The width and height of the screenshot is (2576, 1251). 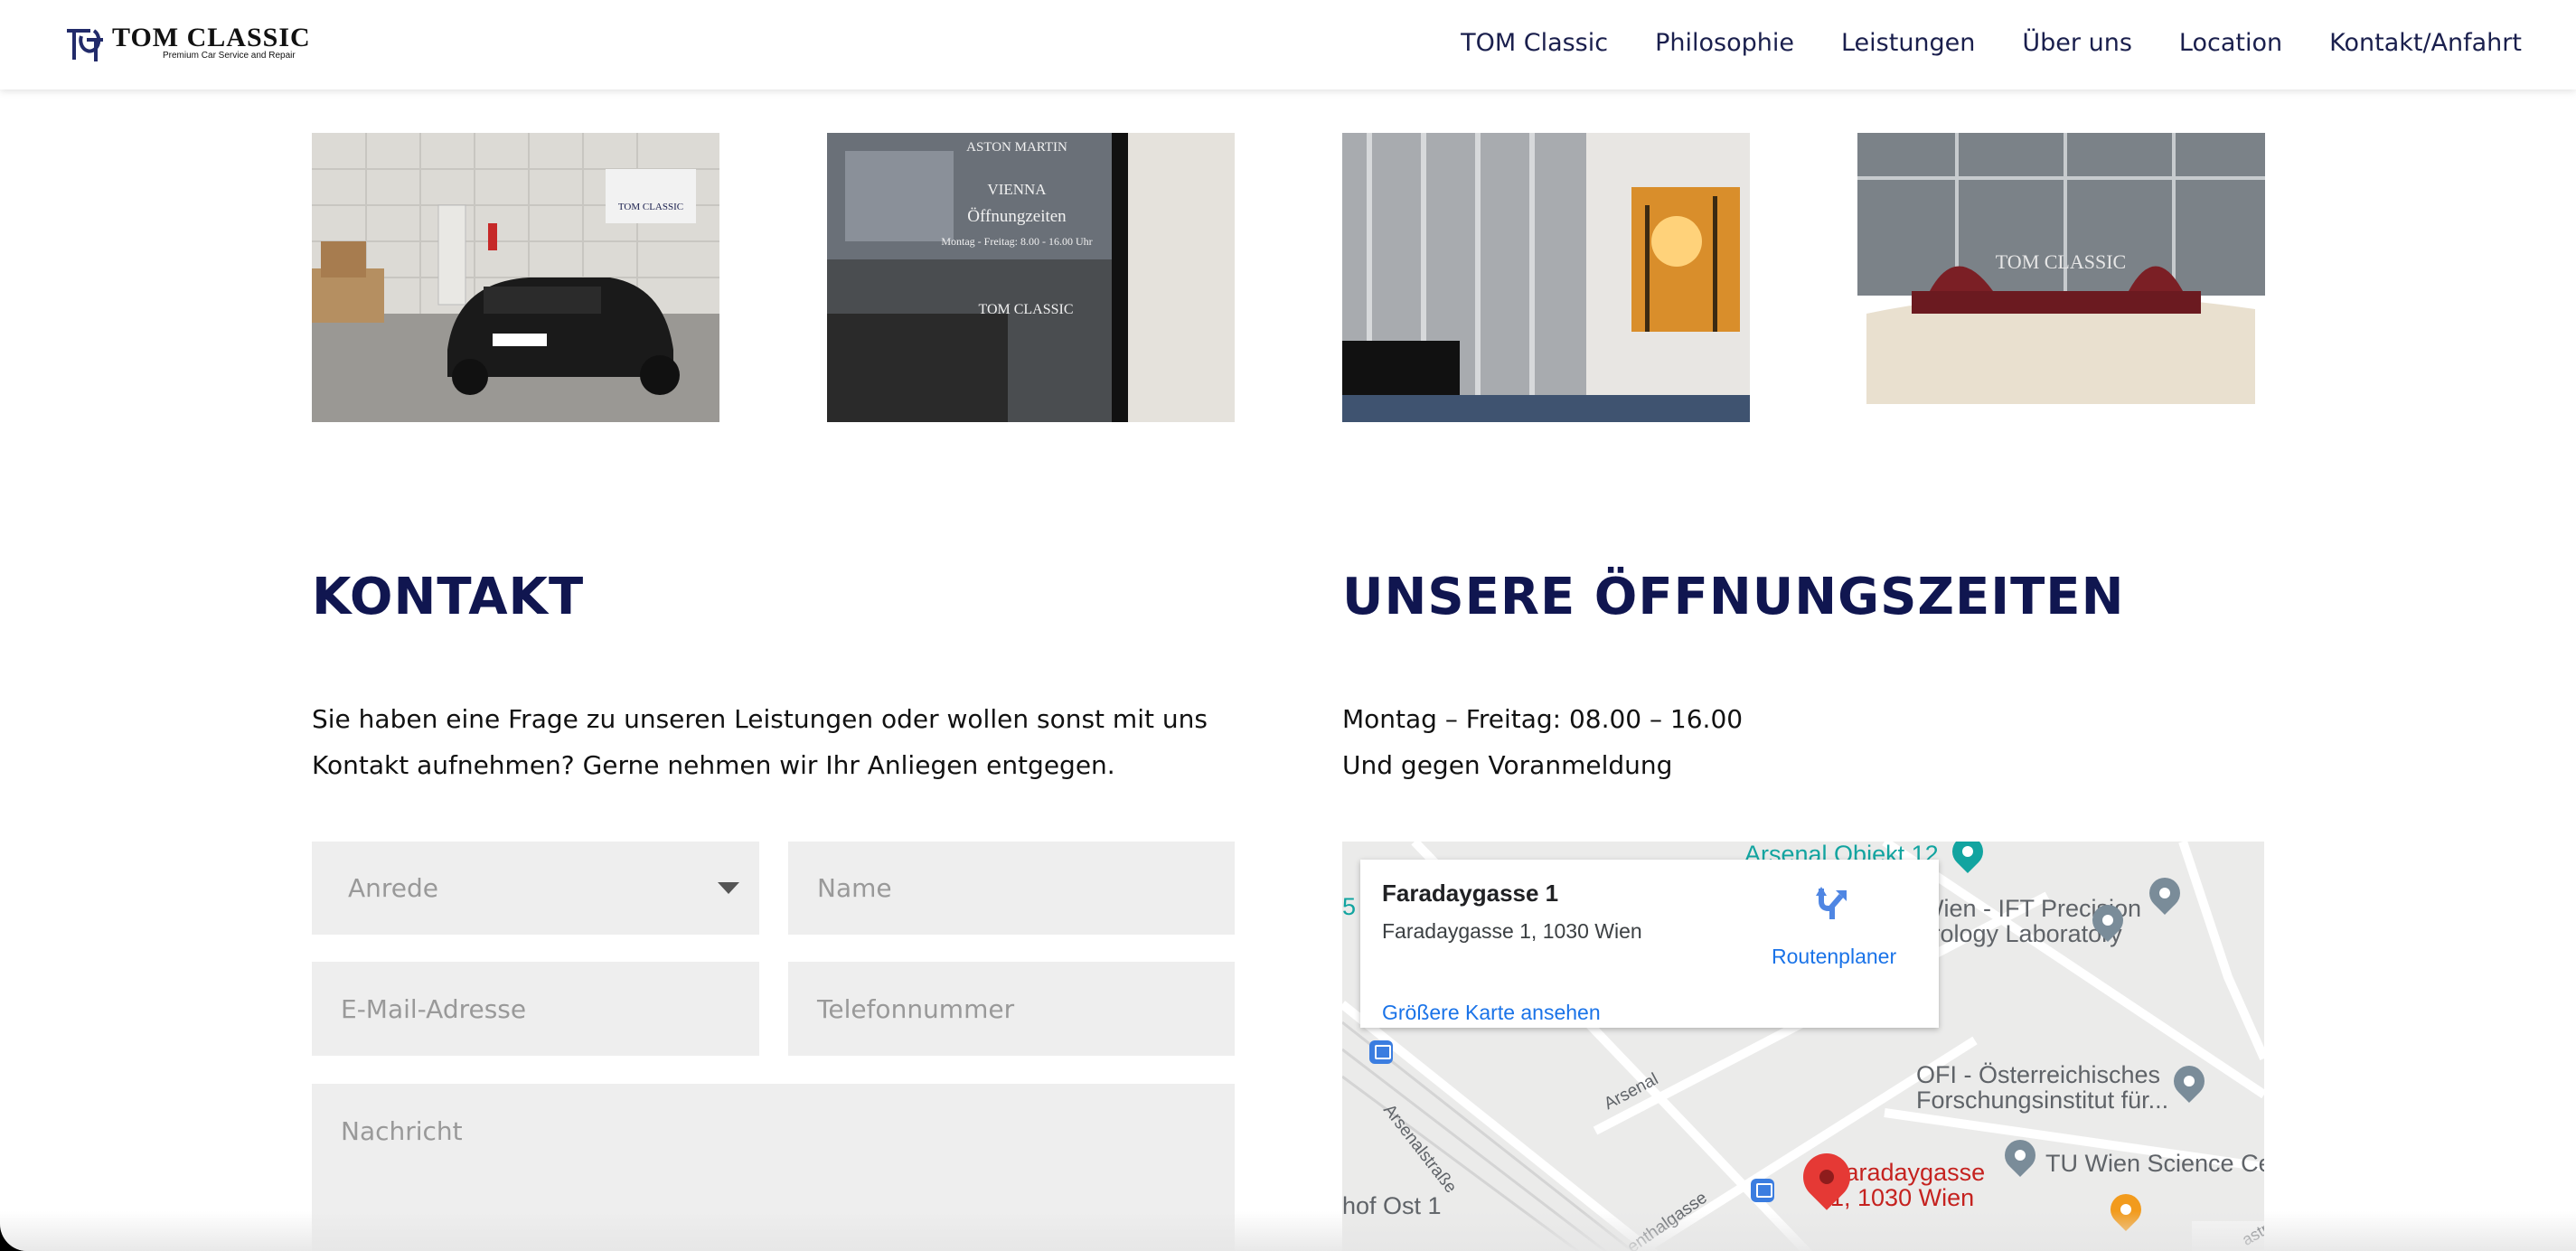 What do you see at coordinates (402, 1131) in the screenshot?
I see `message-placeholder: Nachricht` at bounding box center [402, 1131].